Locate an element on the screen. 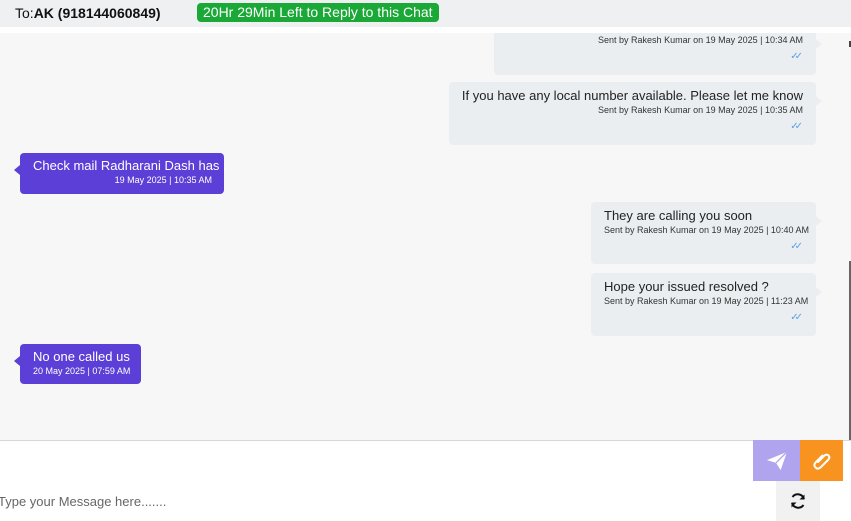 This screenshot has height=521, width=851. message-meta: 19 May 2025 | 10:35 AM is located at coordinates (163, 180).